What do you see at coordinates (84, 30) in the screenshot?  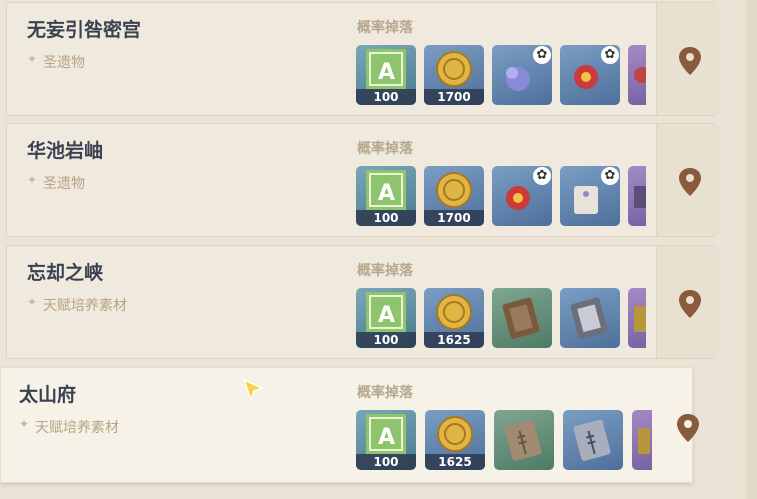 I see `domain-name: 无妄引咎密宫` at bounding box center [84, 30].